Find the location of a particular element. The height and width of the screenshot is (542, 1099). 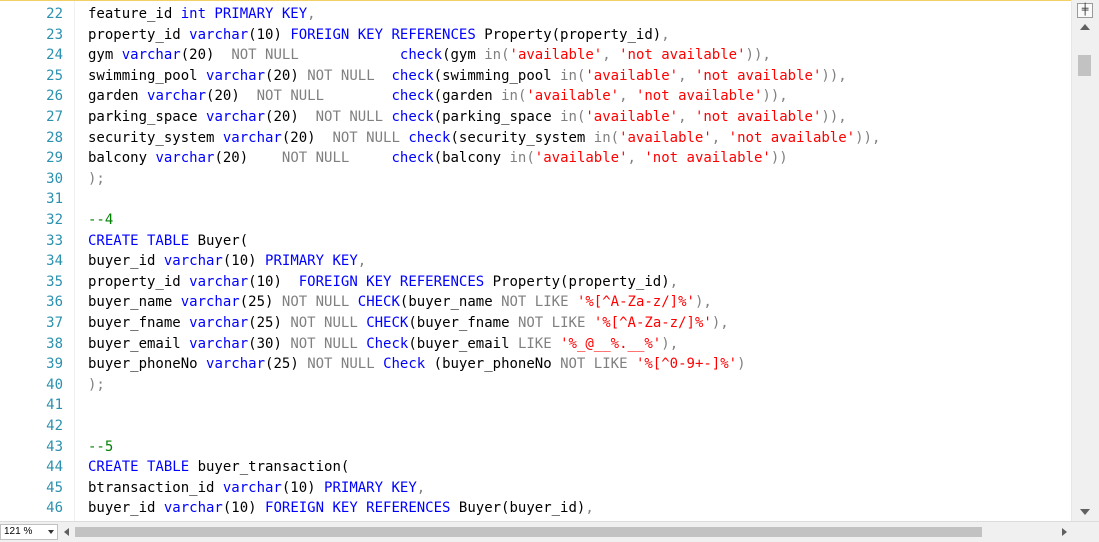

line-number: 40 is located at coordinates (54, 384).